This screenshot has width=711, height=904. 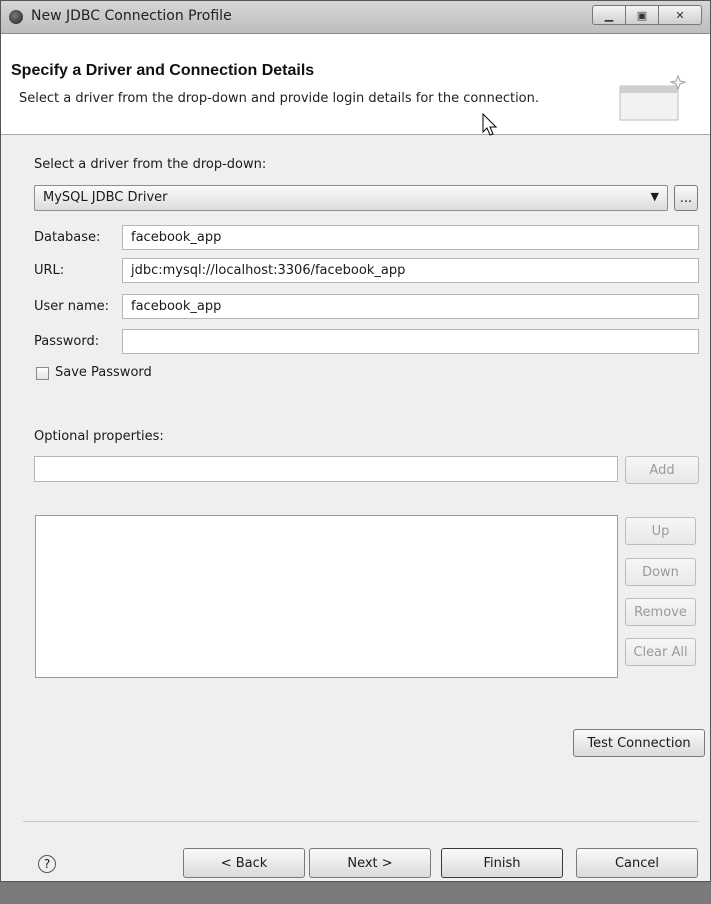 What do you see at coordinates (660, 531) in the screenshot?
I see `up-button: Up` at bounding box center [660, 531].